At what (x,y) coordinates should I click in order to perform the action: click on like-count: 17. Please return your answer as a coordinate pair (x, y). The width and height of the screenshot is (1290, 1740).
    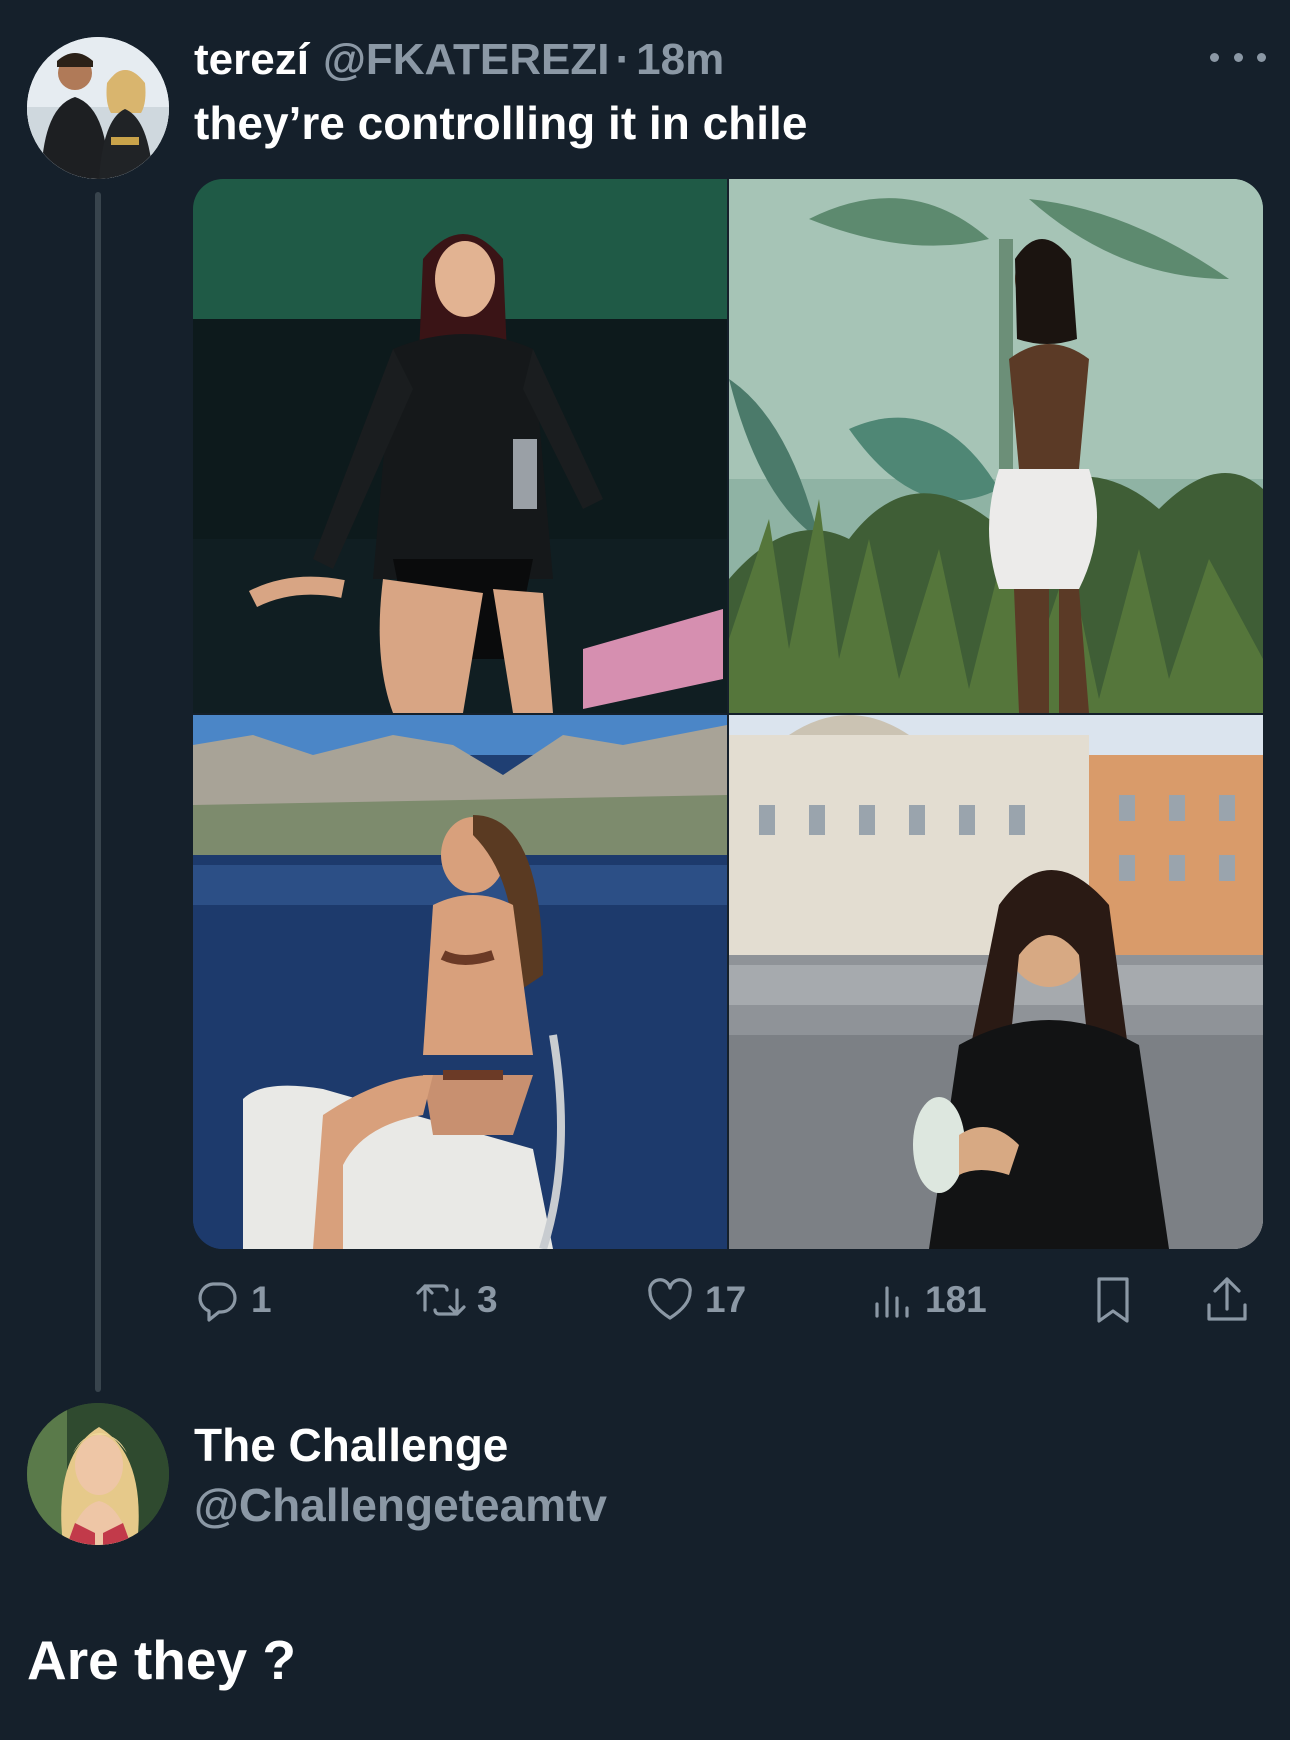
    Looking at the image, I should click on (726, 1299).